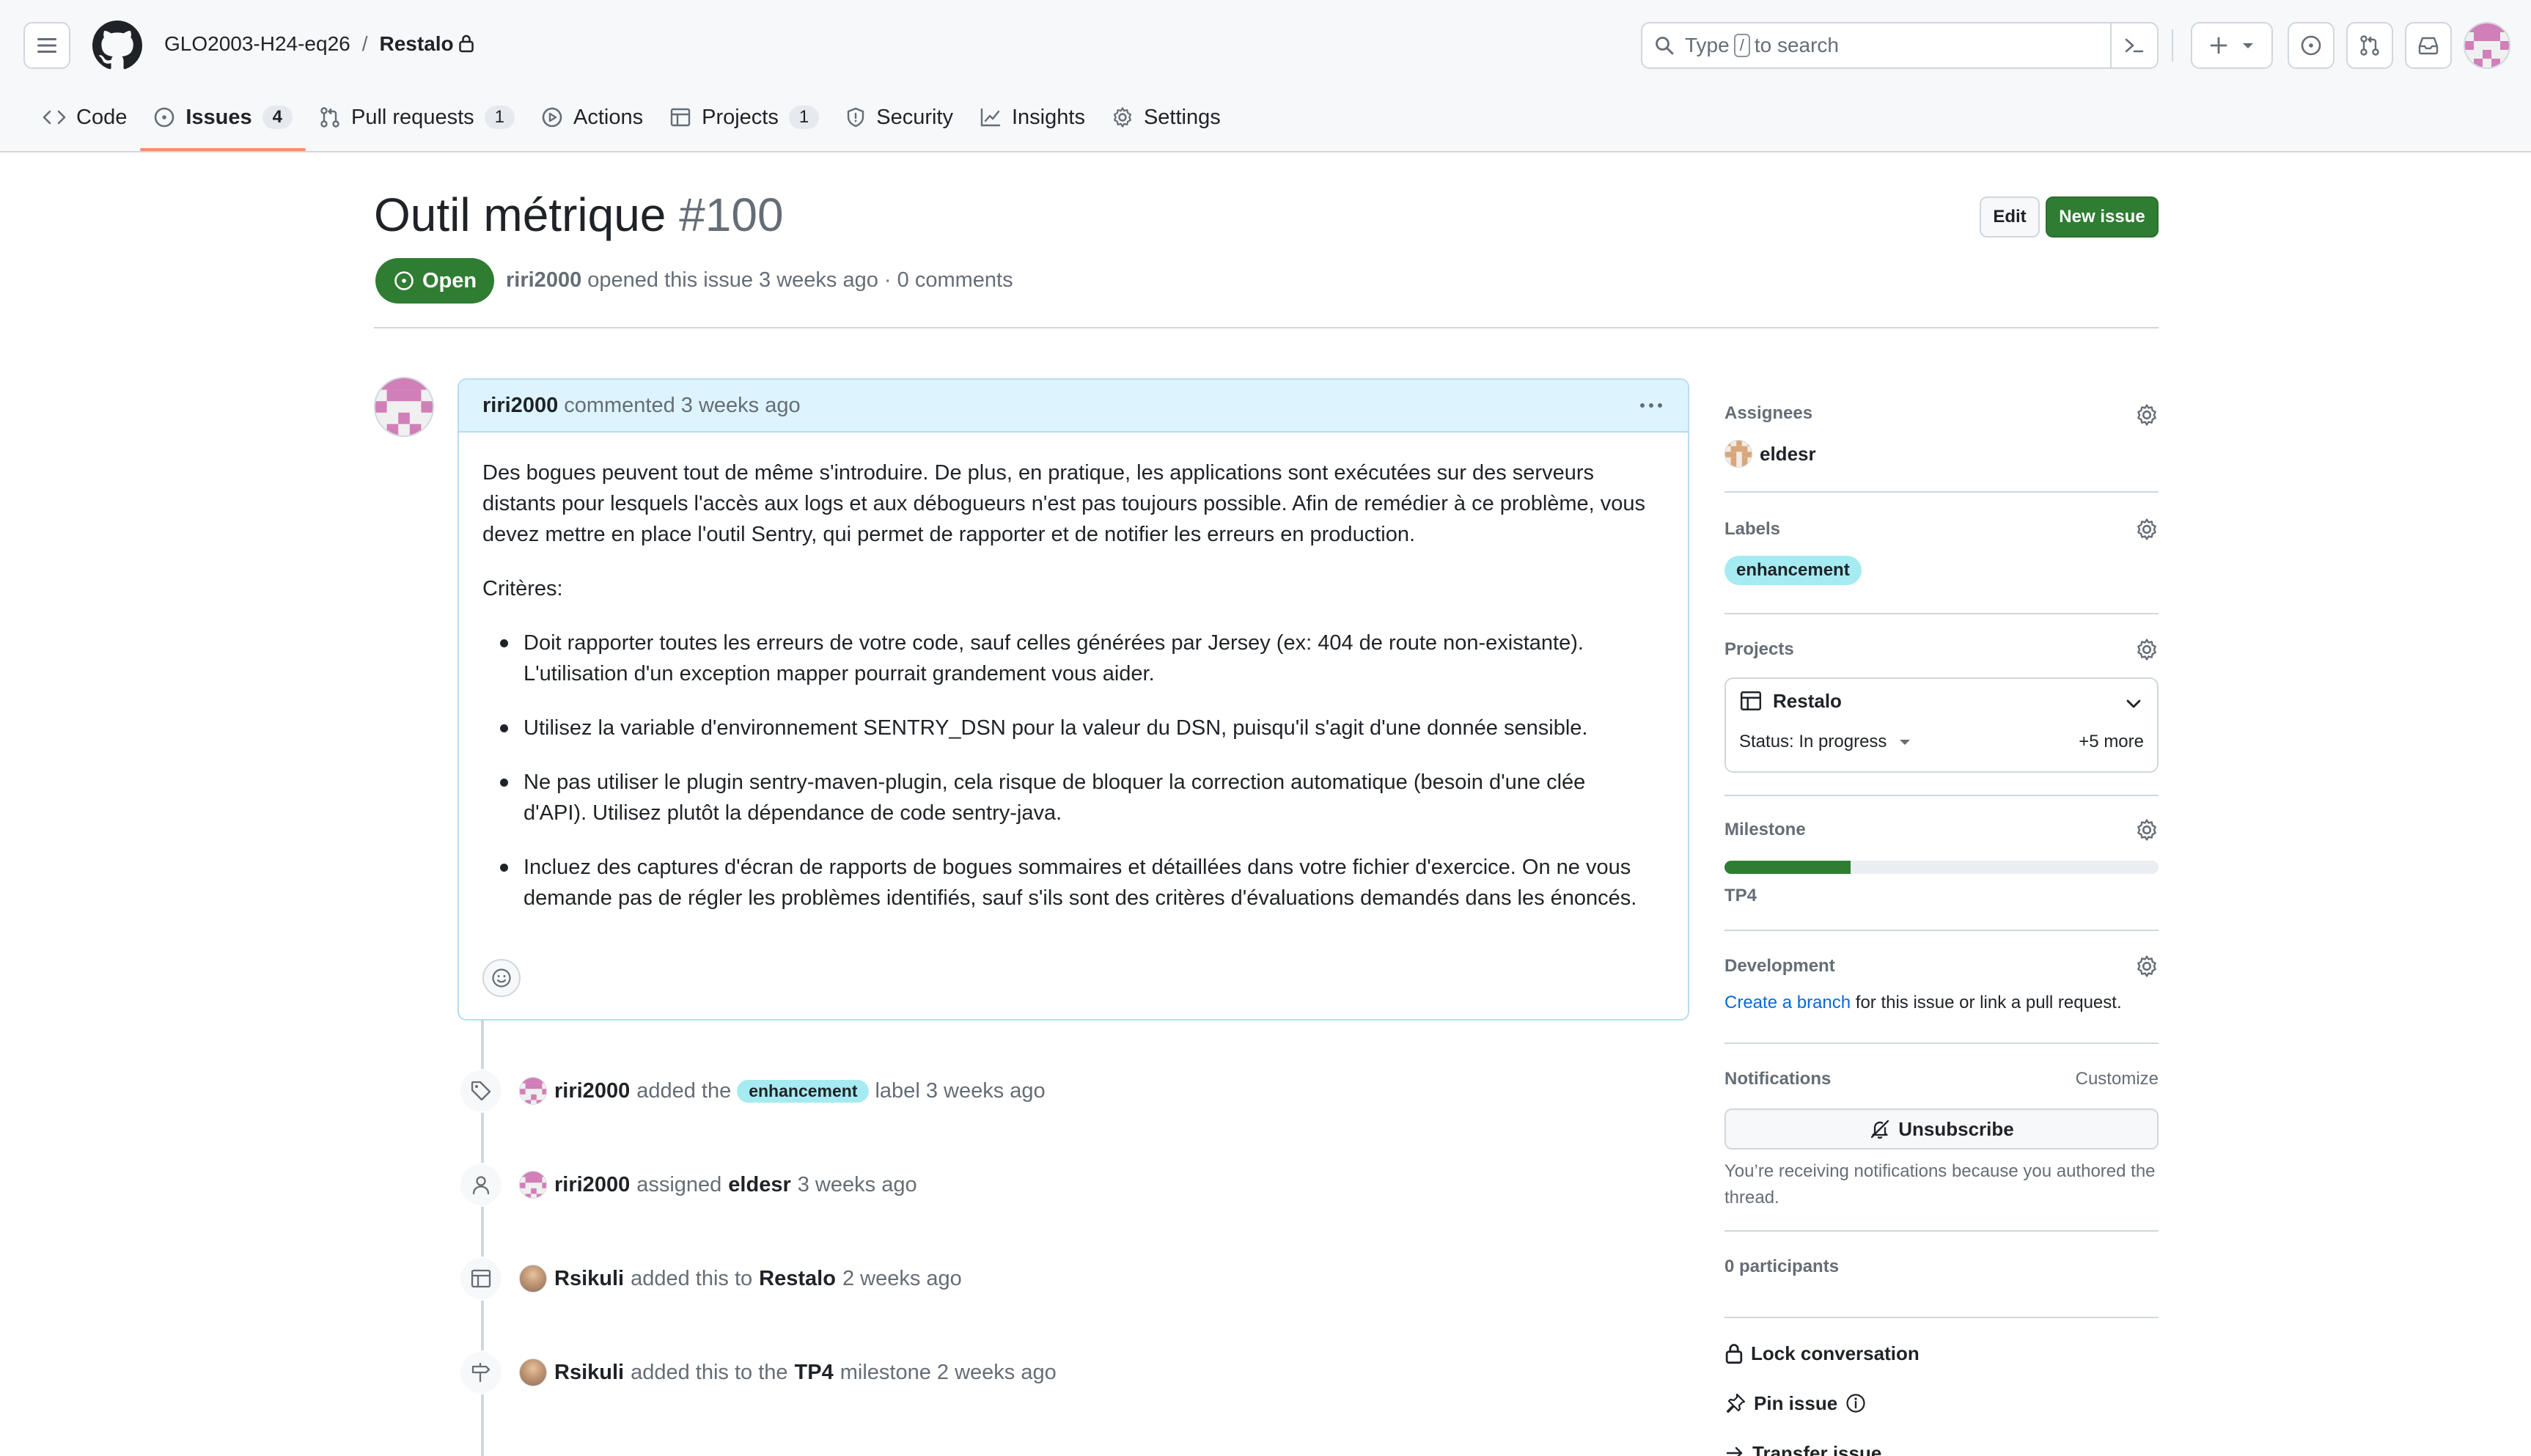 The height and width of the screenshot is (1456, 2531). I want to click on create-branch-link: Create a branch, so click(1787, 1002).